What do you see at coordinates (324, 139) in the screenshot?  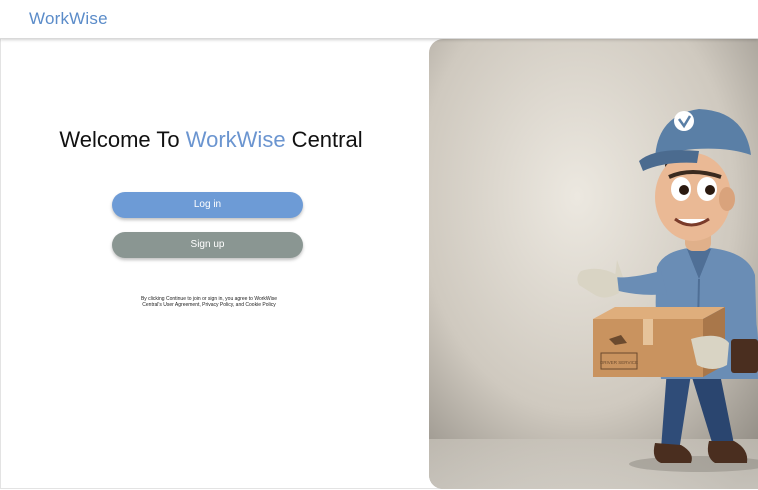 I see `welcome-suffix: Central` at bounding box center [324, 139].